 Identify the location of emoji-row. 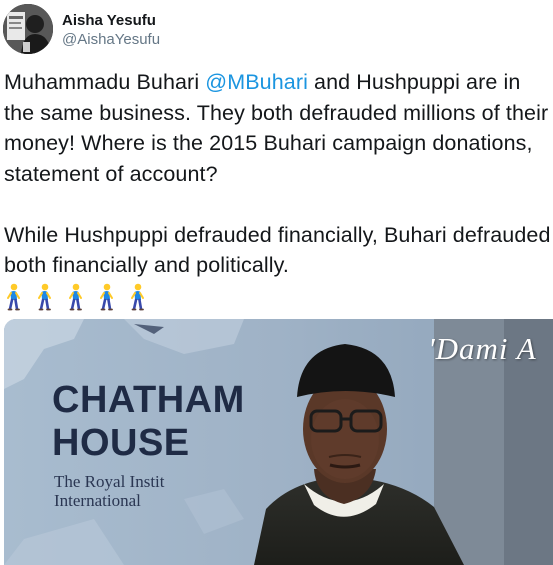
(278, 297).